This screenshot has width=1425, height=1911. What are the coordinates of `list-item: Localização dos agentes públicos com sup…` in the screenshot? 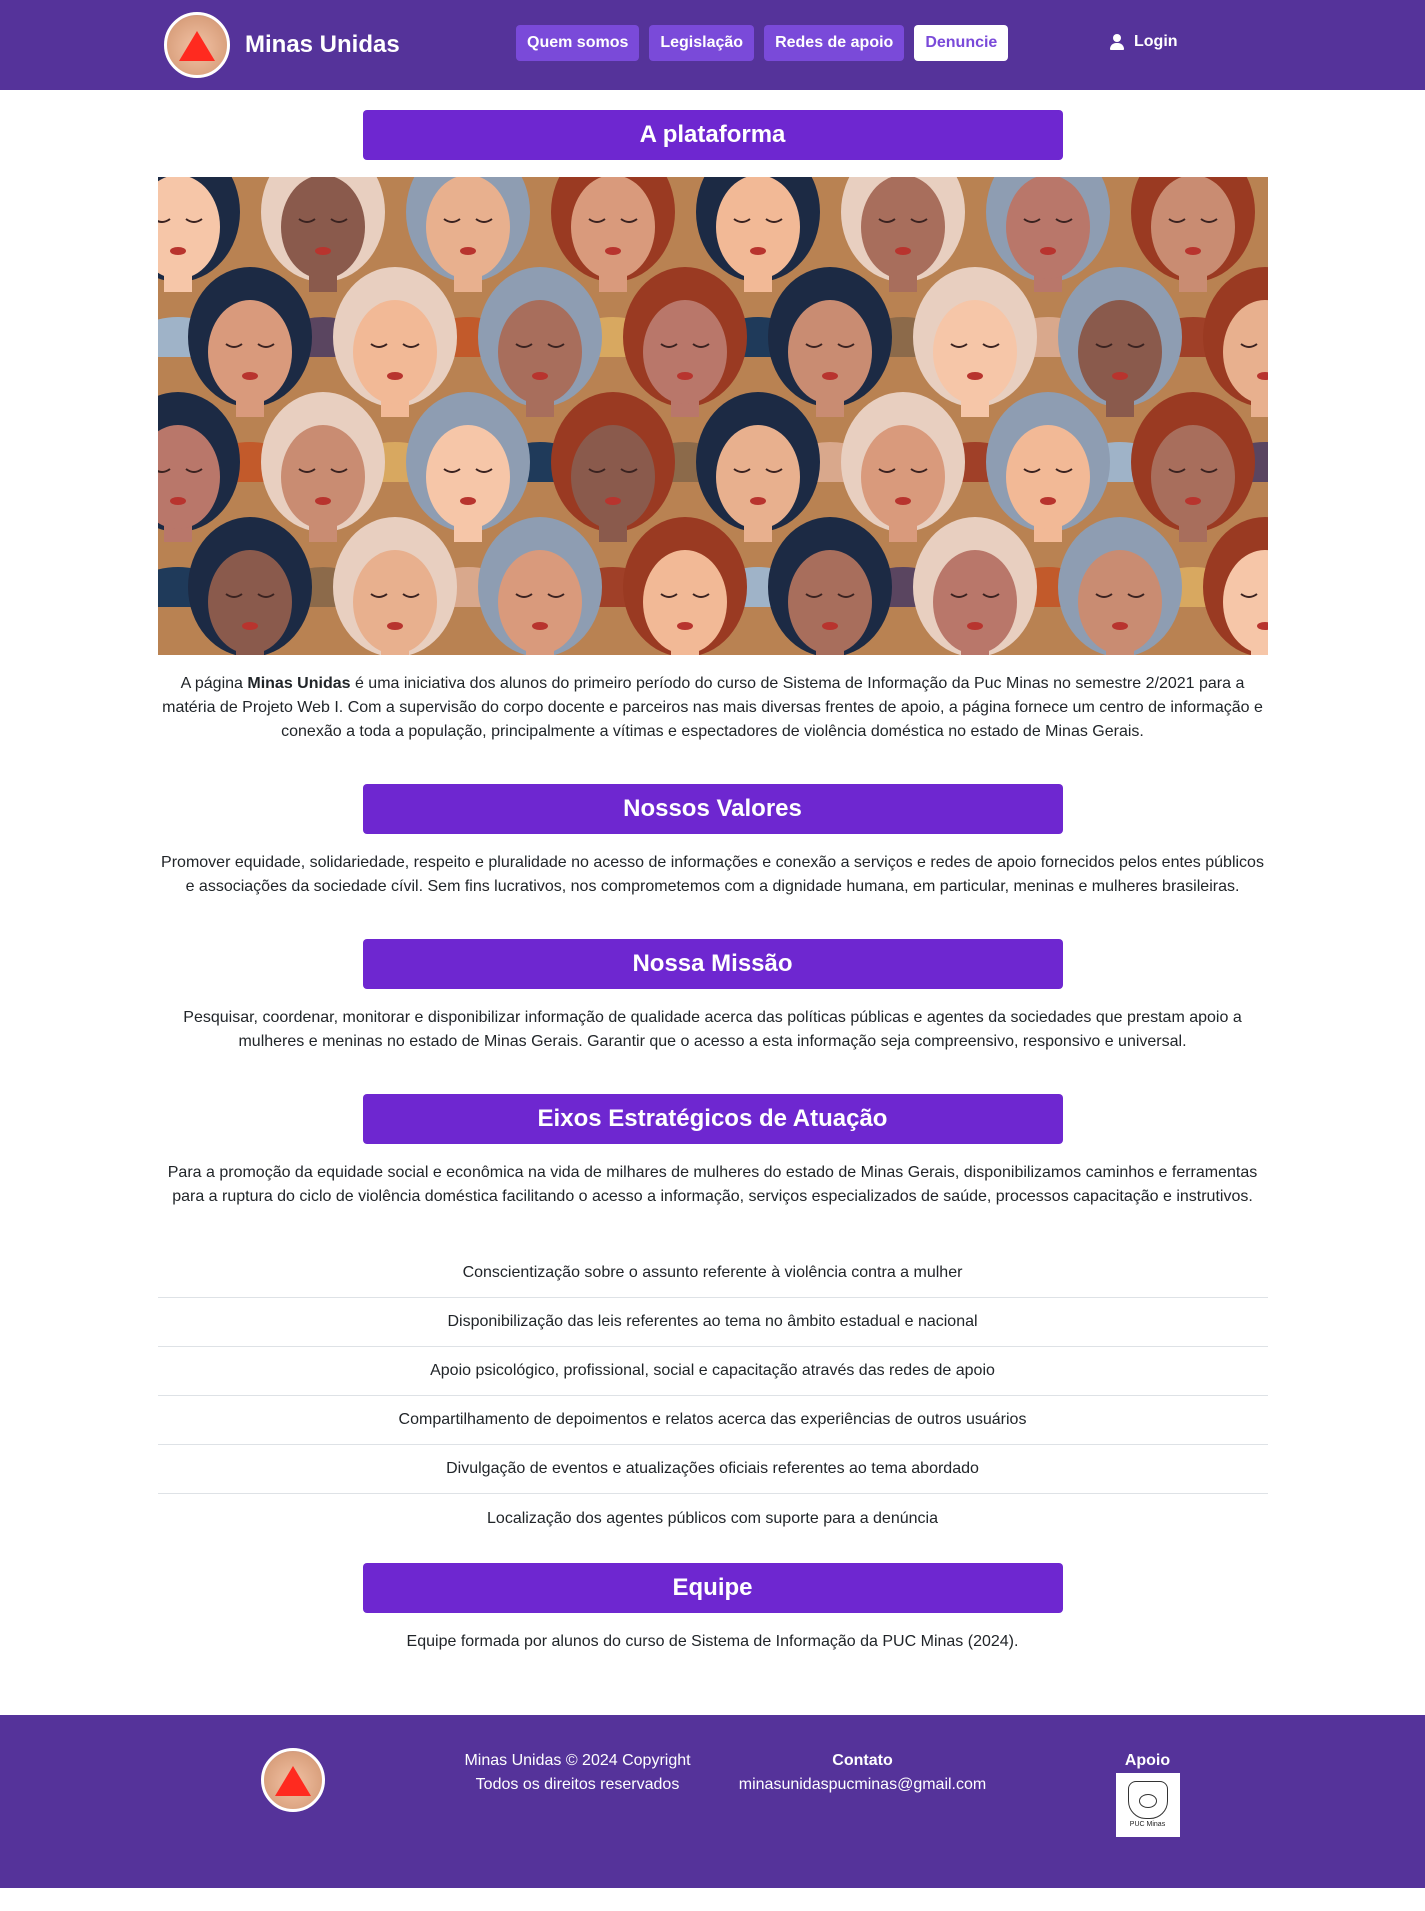 It's located at (712, 1518).